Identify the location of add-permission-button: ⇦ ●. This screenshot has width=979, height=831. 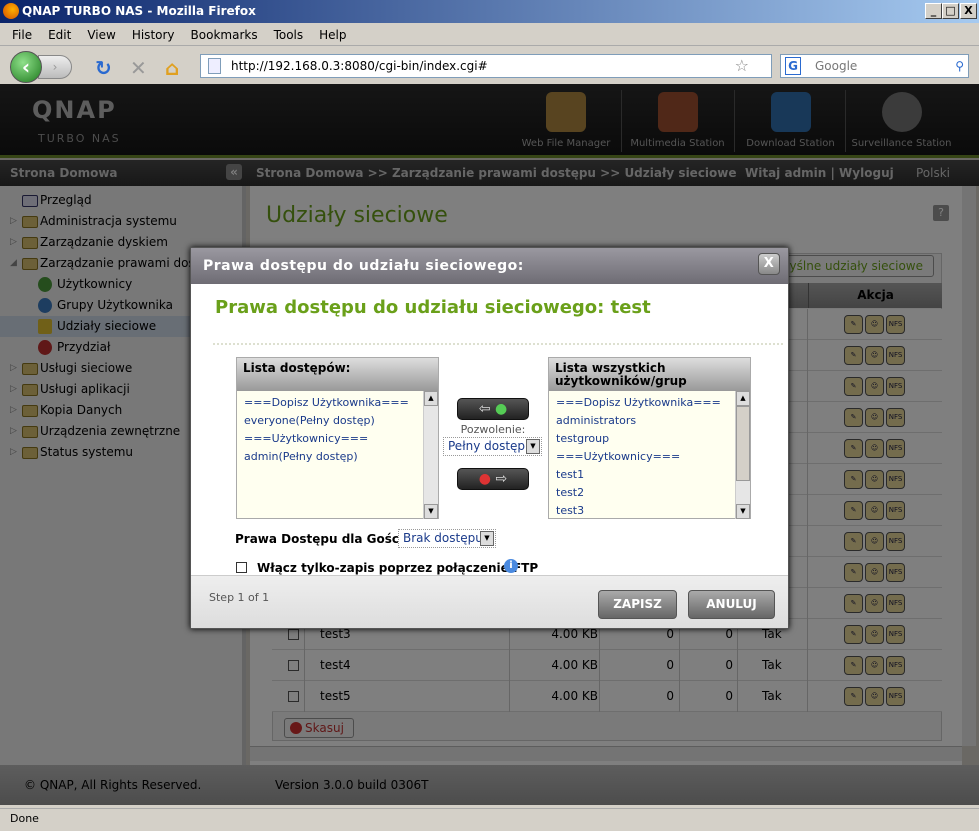
(493, 409).